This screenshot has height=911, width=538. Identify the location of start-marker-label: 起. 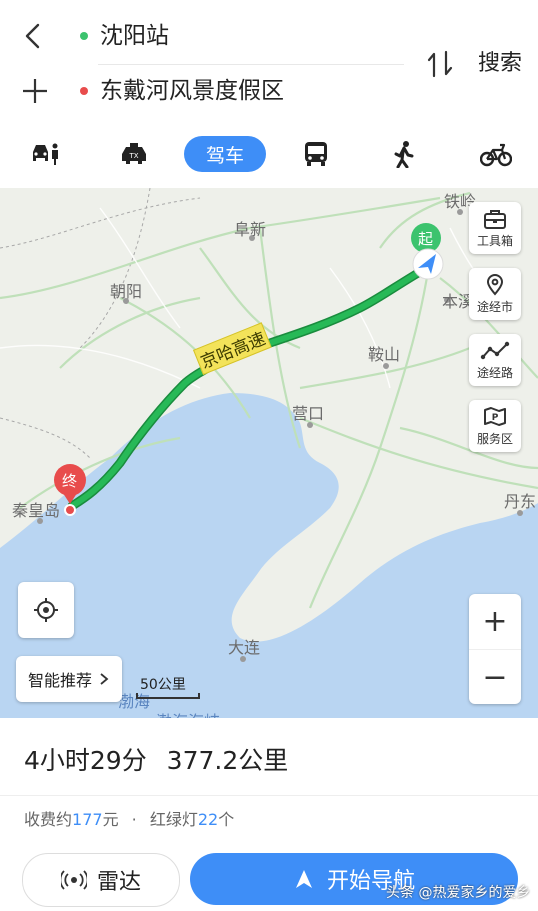
(426, 239).